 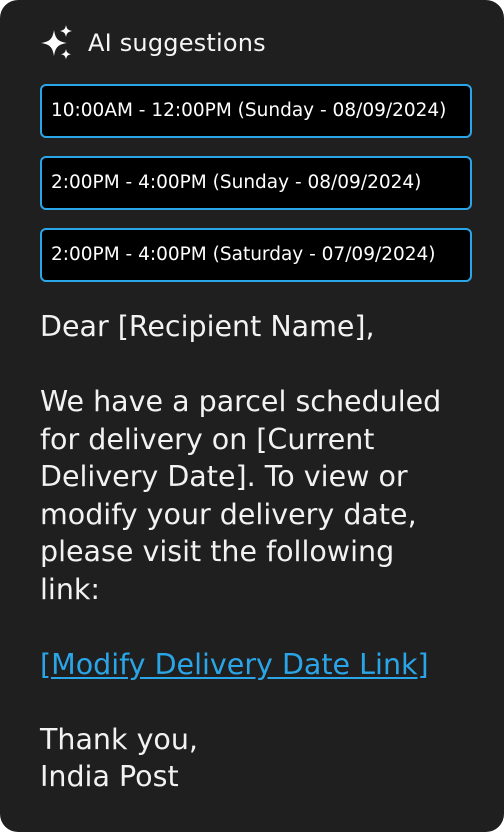 What do you see at coordinates (207, 439) in the screenshot?
I see `body-line: for delivery on [Current` at bounding box center [207, 439].